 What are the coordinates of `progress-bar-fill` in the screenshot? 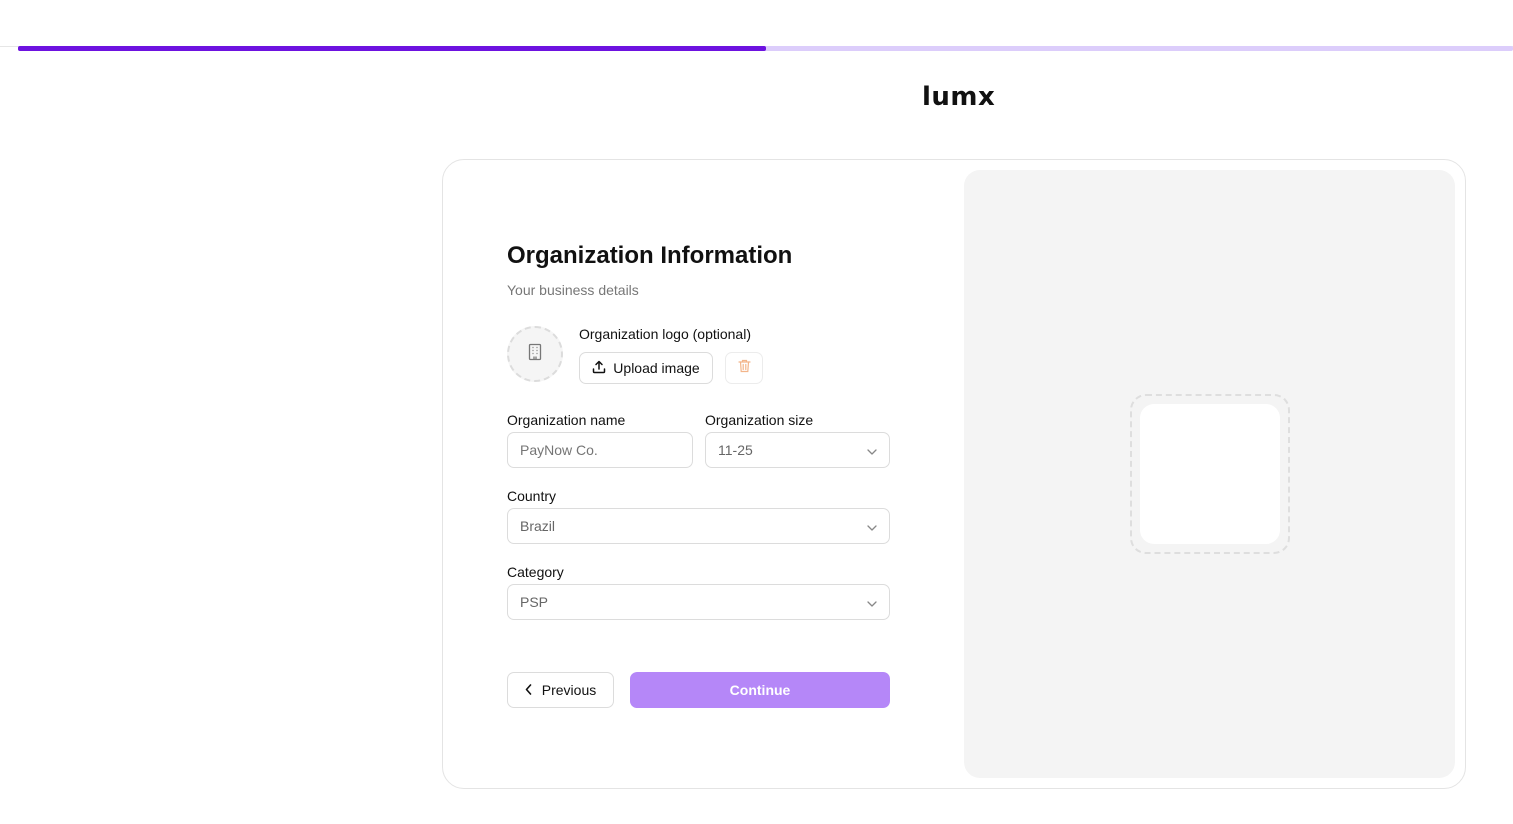 It's located at (392, 48).